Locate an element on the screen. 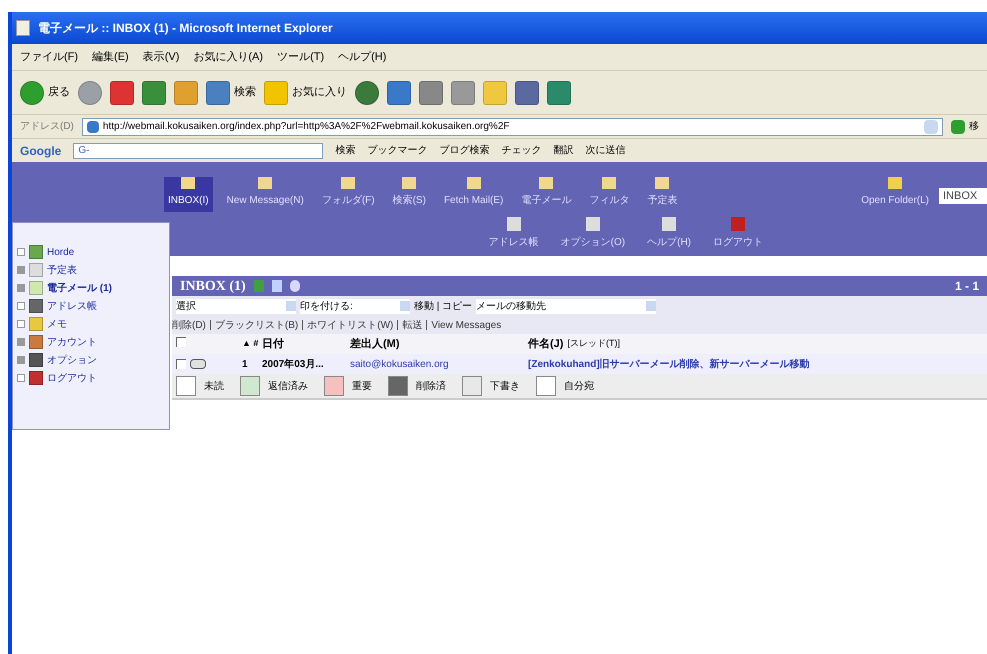 The image size is (987, 654). row-checkbox is located at coordinates (181, 364).